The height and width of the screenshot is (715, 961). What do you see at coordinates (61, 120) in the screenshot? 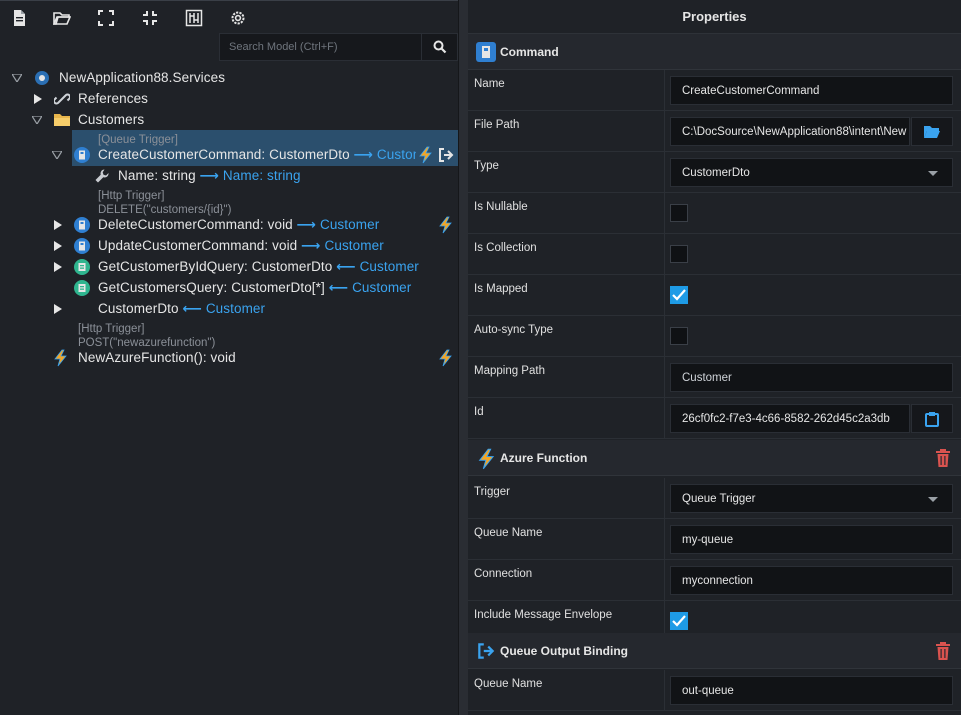
I see `folder-icon` at bounding box center [61, 120].